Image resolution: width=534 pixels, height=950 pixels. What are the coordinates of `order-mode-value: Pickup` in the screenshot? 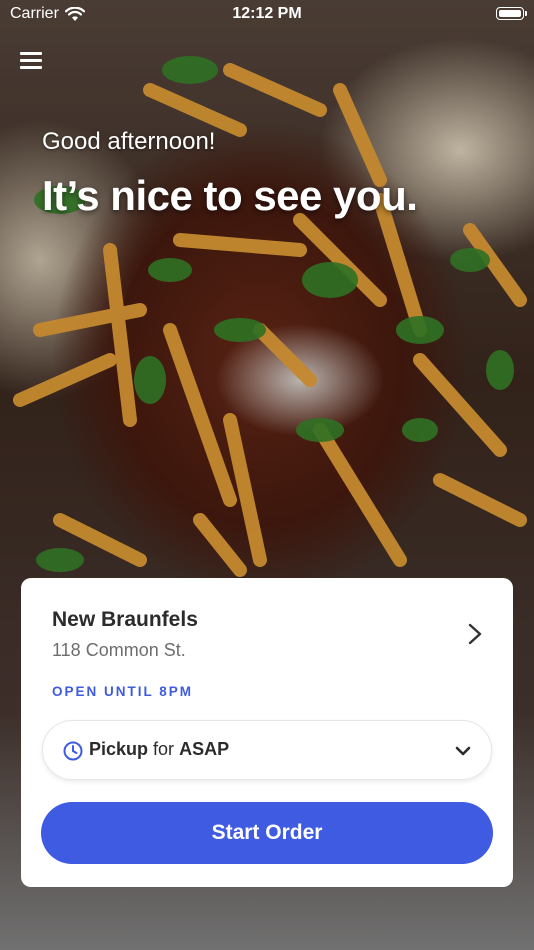 It's located at (119, 749).